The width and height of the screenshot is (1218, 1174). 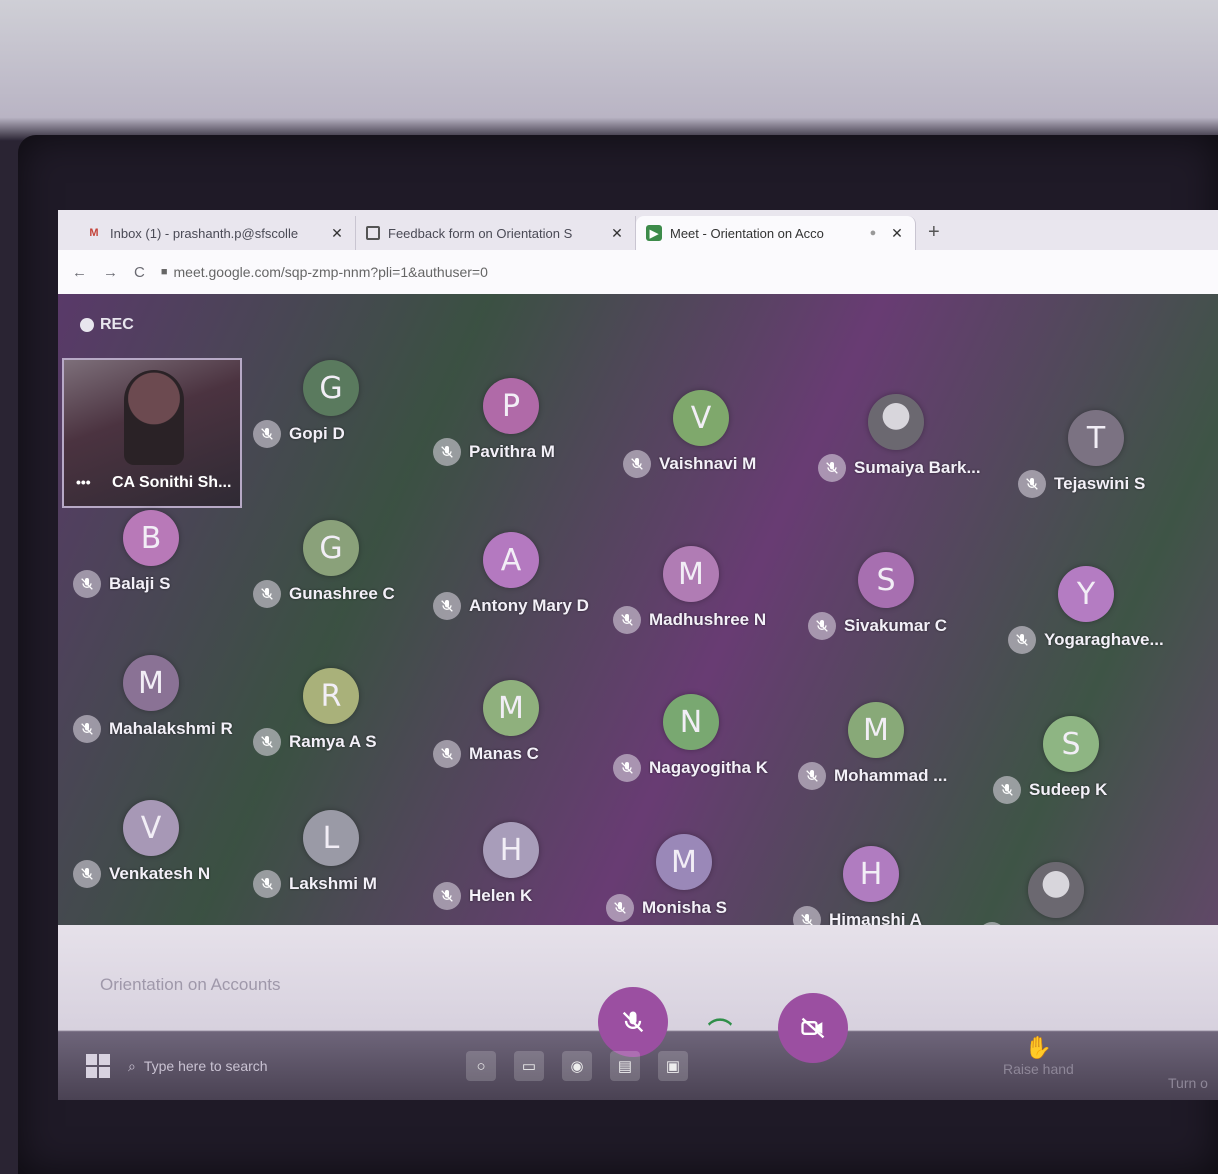 I want to click on participant-label: Sivakumar C, so click(x=877, y=626).